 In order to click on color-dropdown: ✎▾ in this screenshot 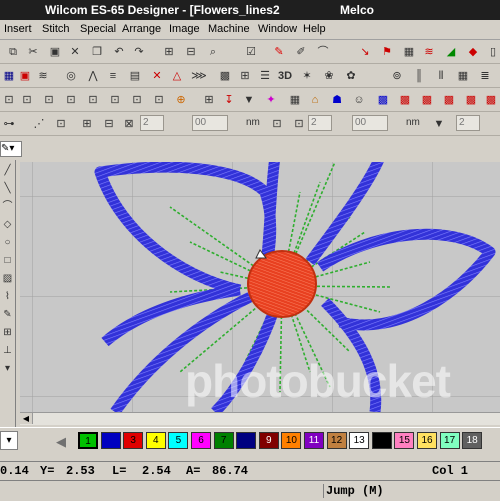, I will do `click(11, 149)`.